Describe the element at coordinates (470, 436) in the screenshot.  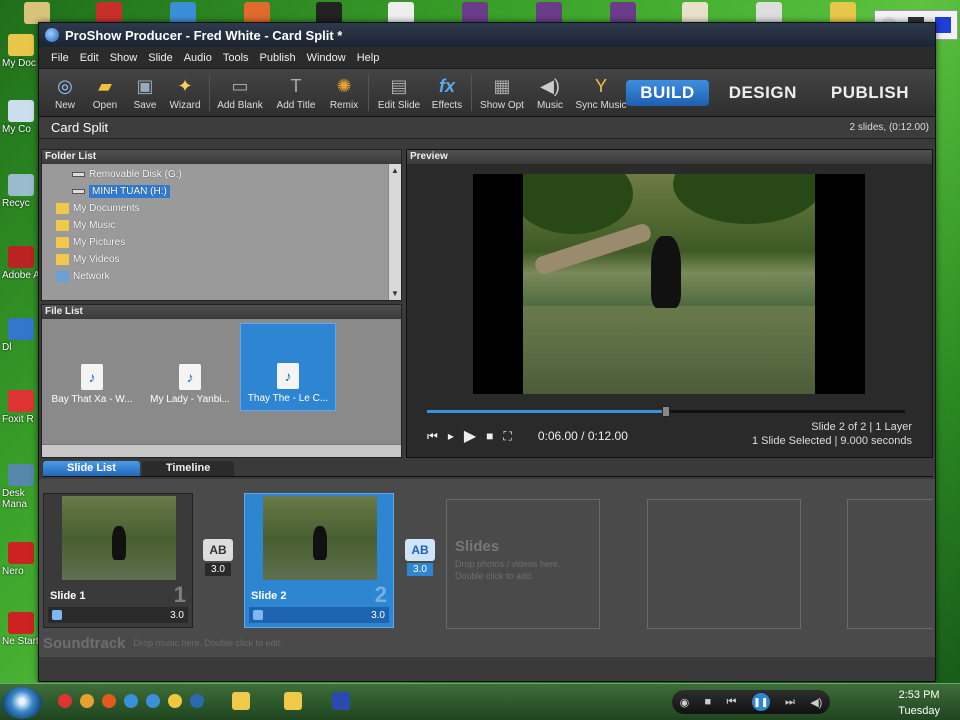
I see `play-icon: ▶` at that location.